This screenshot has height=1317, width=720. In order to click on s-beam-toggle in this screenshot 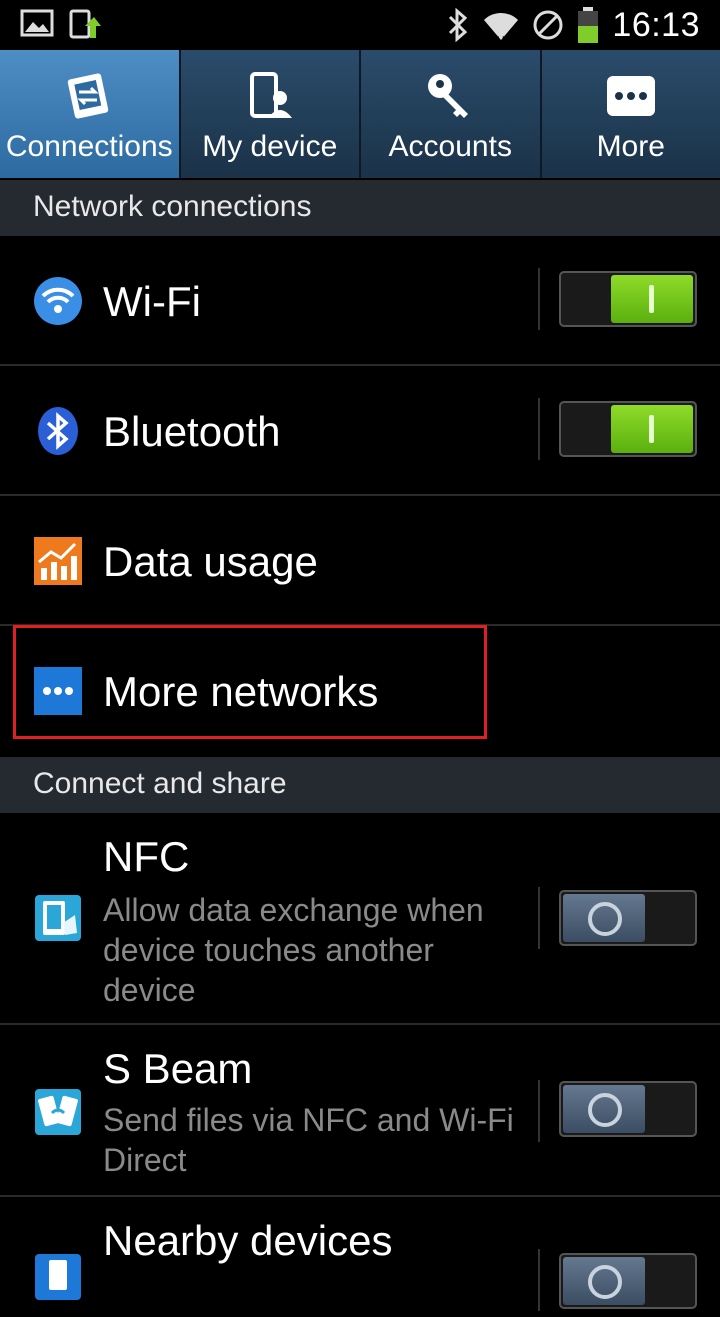, I will do `click(628, 1109)`.